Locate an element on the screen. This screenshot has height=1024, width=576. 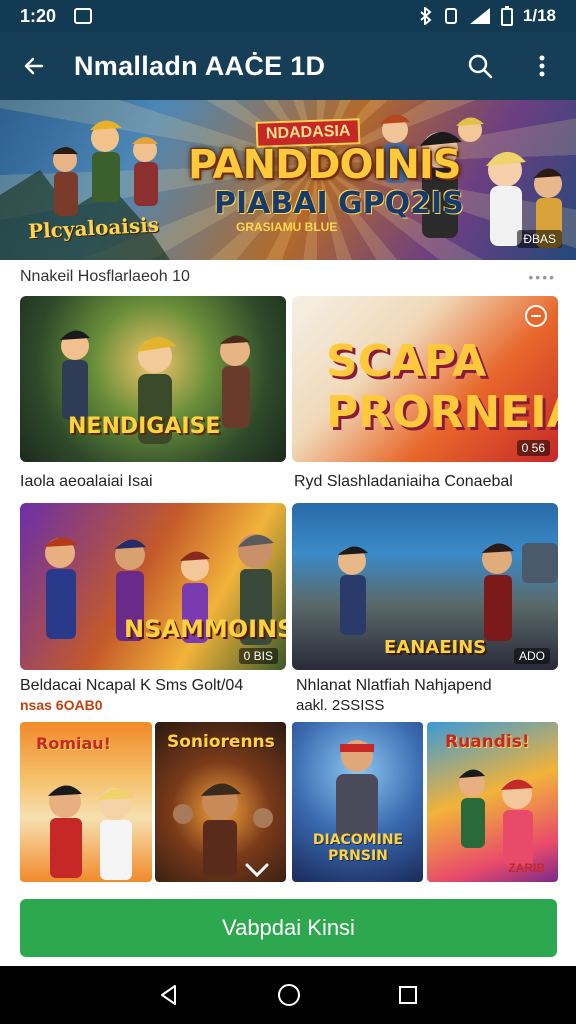
game-card-1: NENDIGAISE is located at coordinates (153, 379).